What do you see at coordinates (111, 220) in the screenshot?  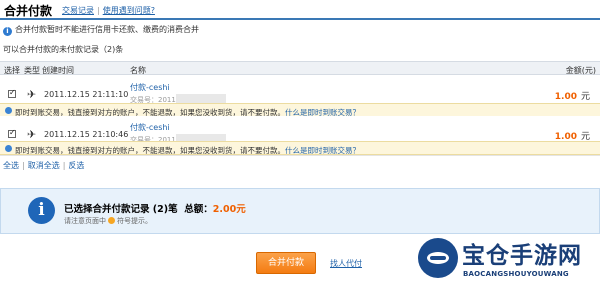 I see `hint-icon` at bounding box center [111, 220].